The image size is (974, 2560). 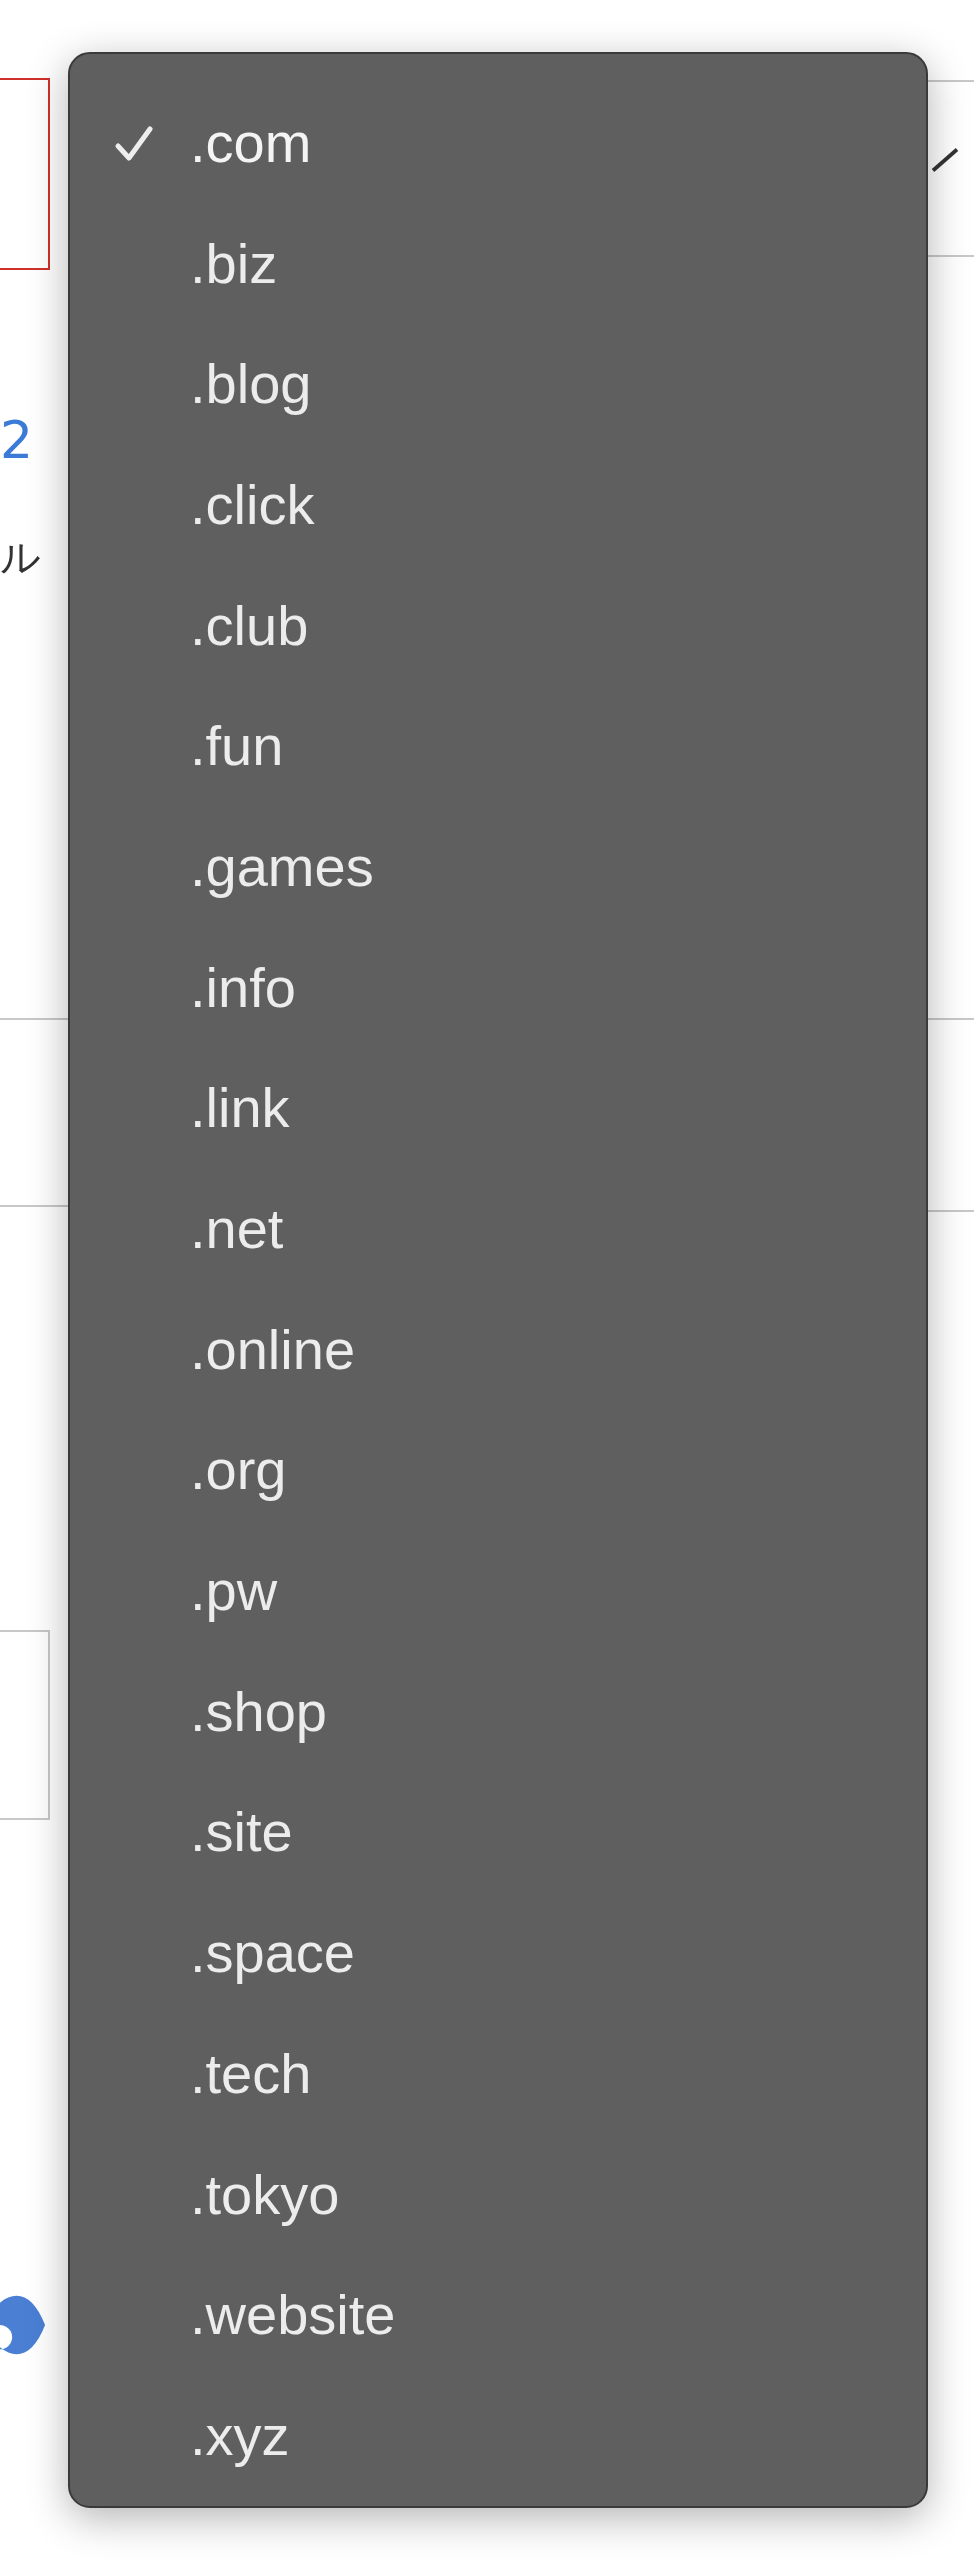 I want to click on menu-item: .org, so click(x=498, y=1470).